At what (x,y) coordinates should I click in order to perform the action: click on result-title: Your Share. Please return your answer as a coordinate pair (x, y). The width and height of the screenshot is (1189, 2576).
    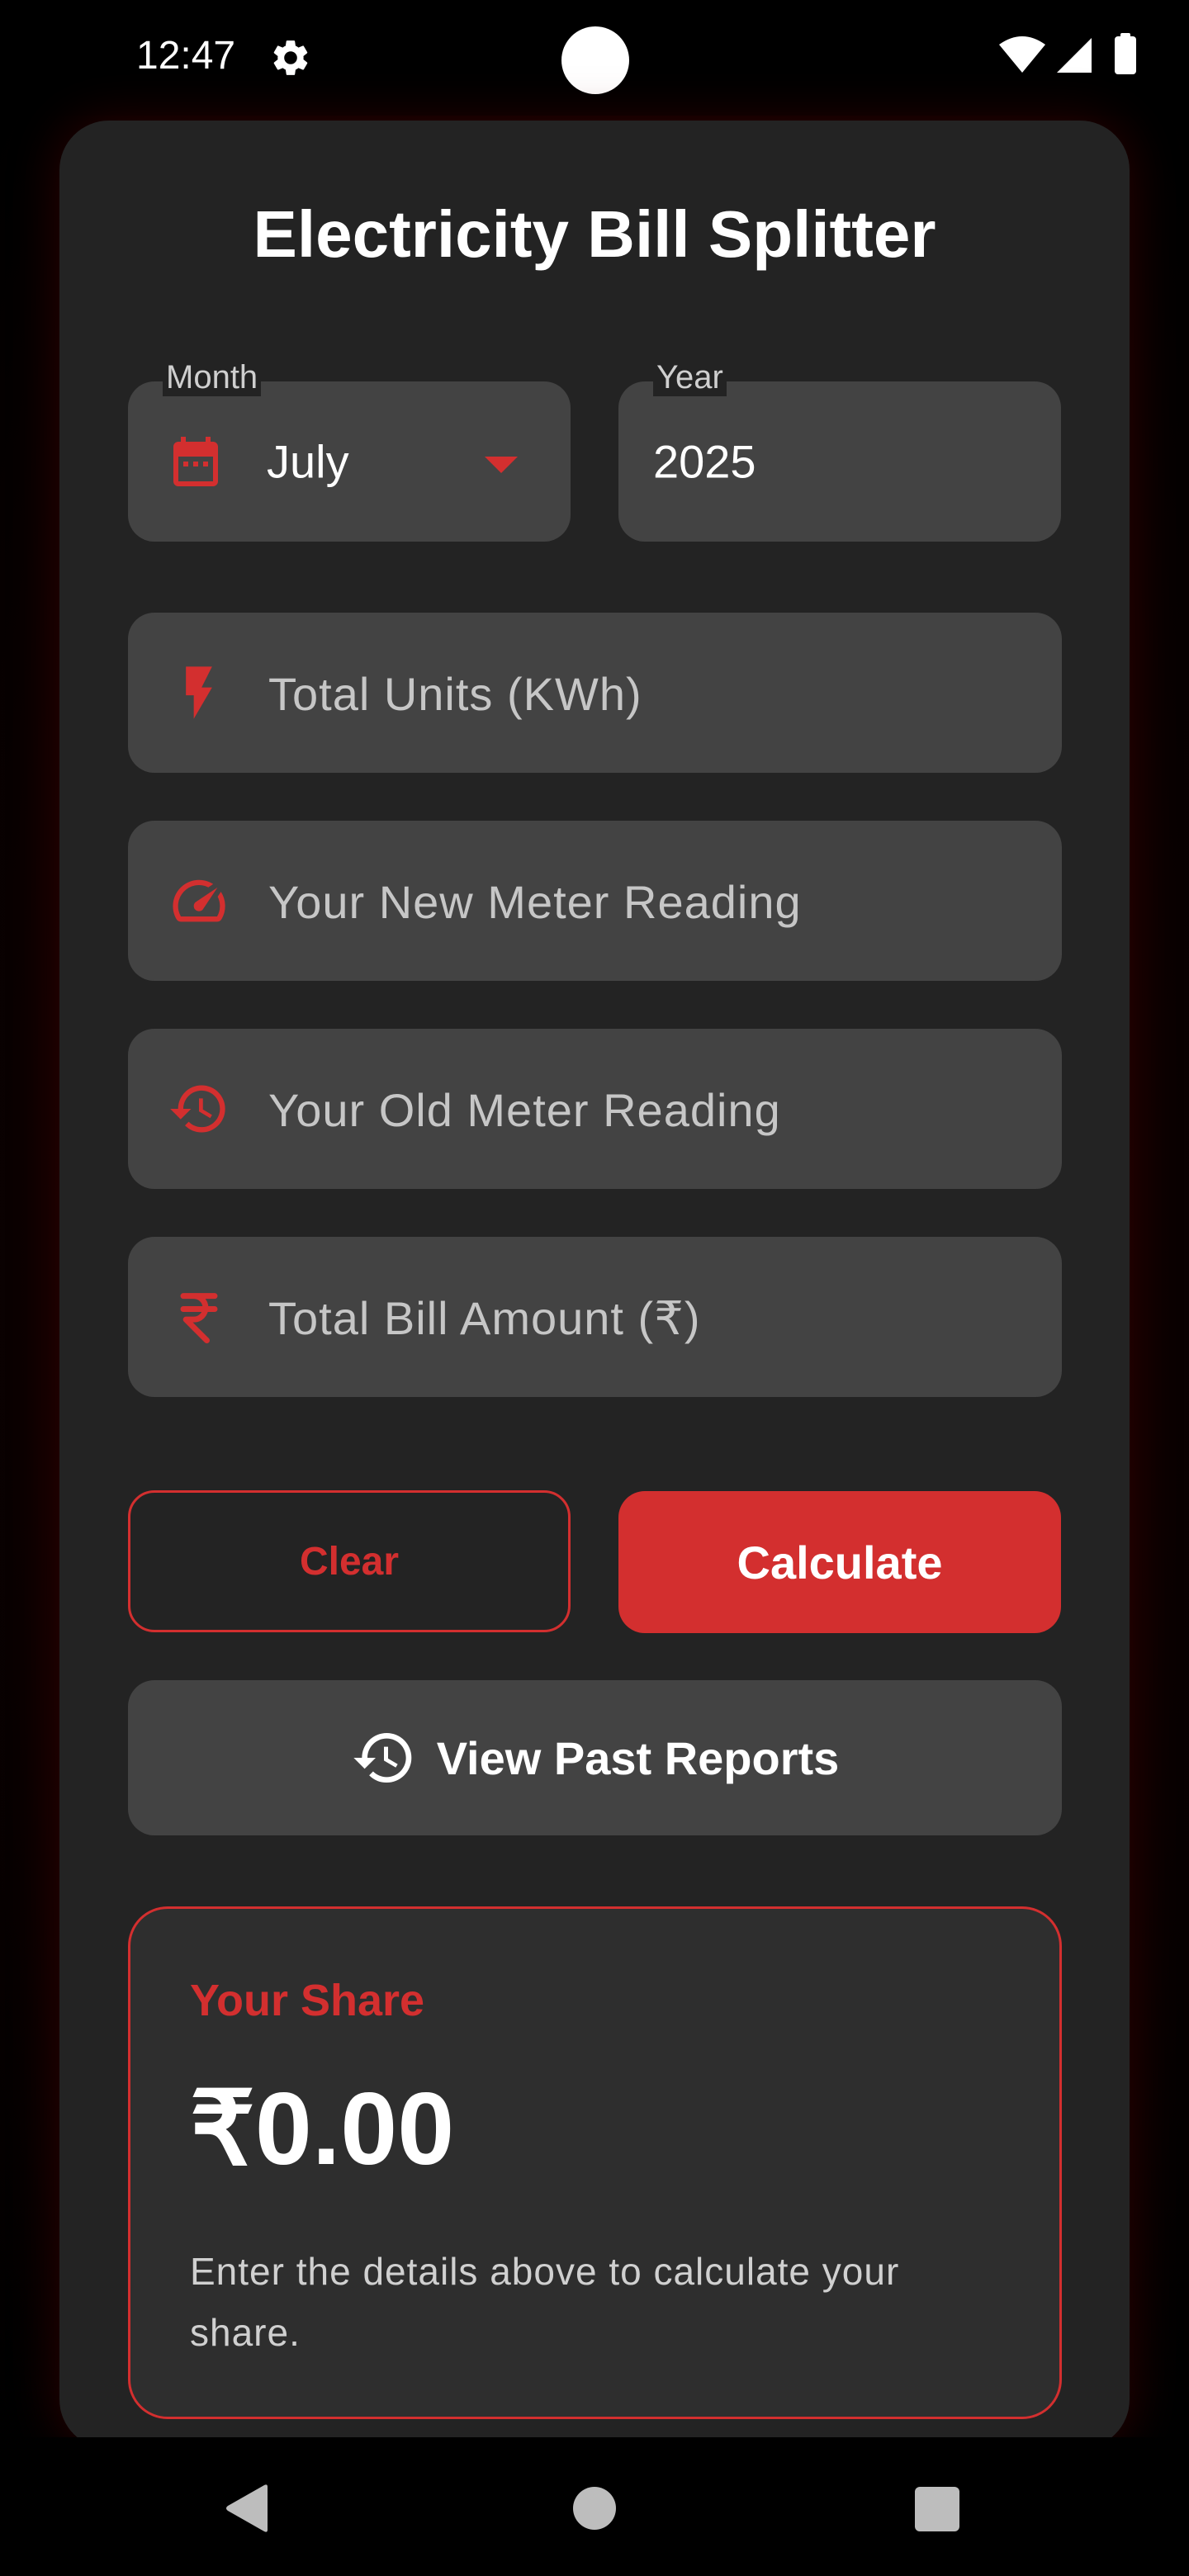
    Looking at the image, I should click on (307, 2000).